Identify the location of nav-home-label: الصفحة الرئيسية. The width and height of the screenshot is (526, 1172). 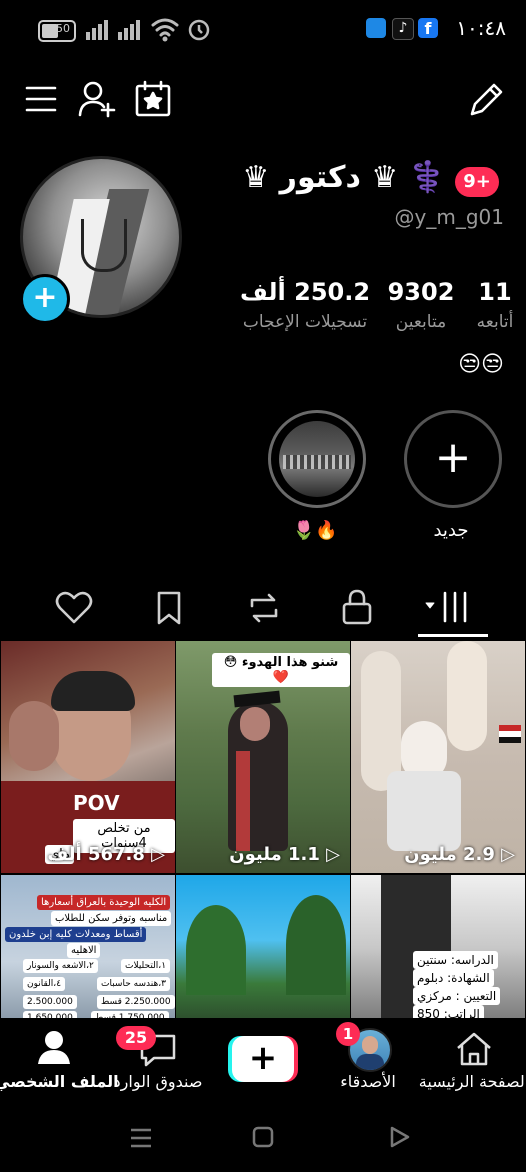
(470, 1081).